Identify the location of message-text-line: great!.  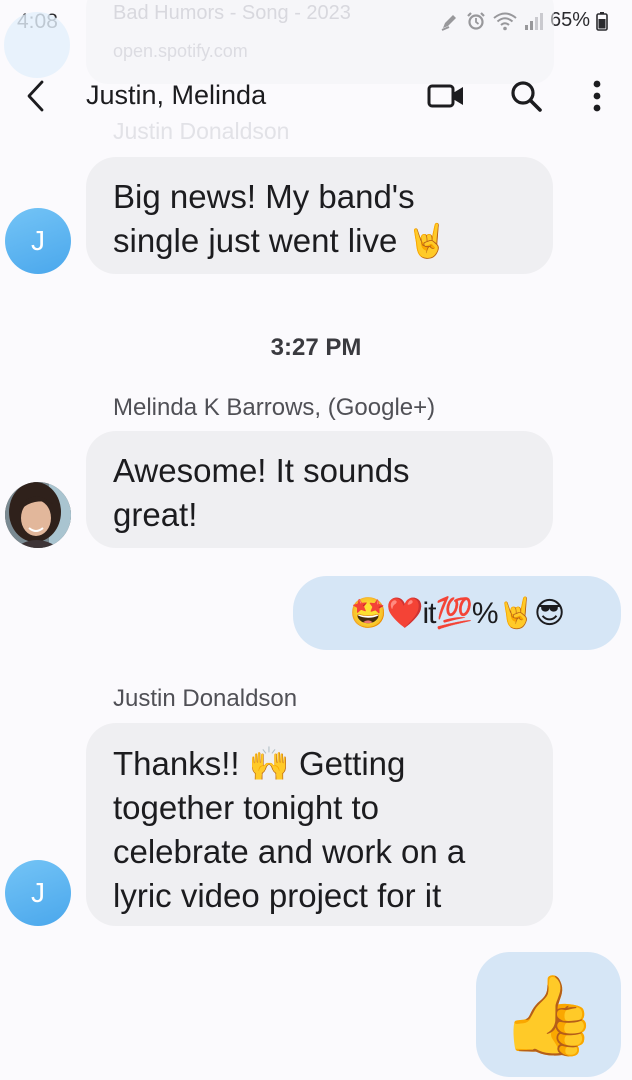
(155, 514).